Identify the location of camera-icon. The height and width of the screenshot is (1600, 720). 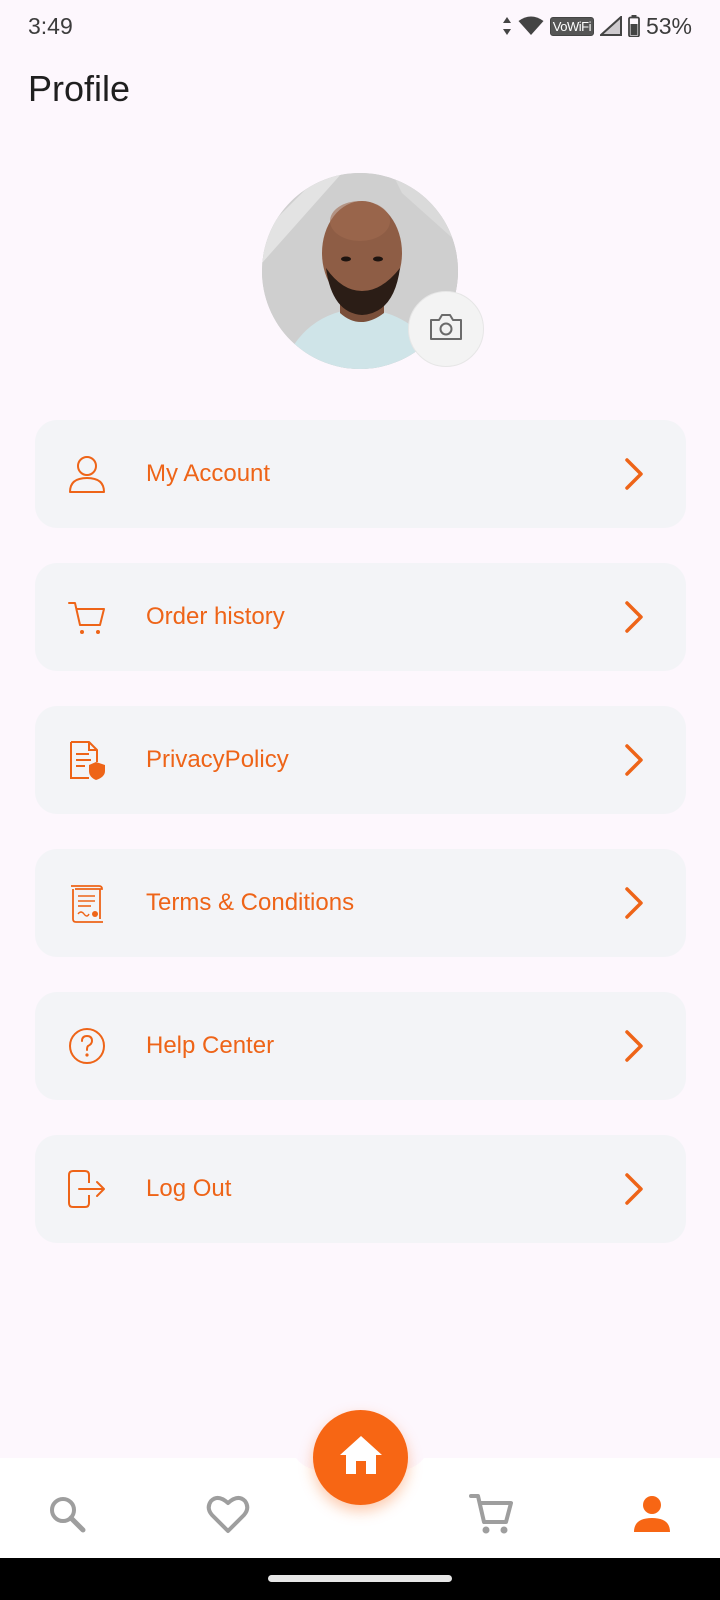
(446, 329).